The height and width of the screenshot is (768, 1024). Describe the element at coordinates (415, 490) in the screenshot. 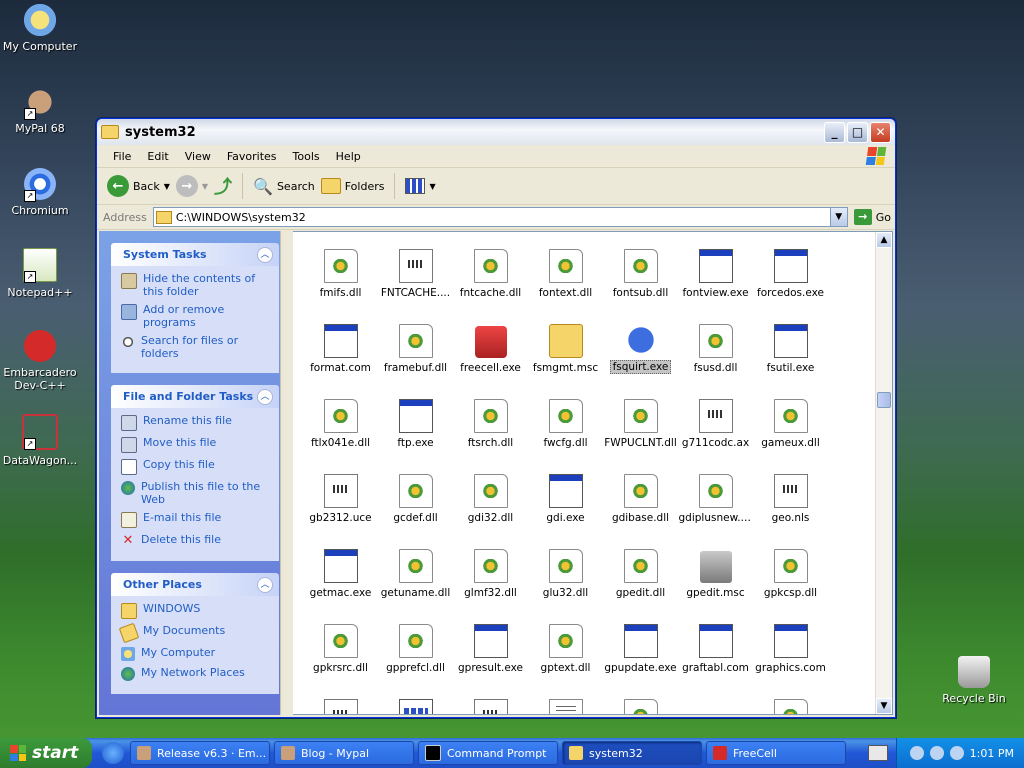

I see `file-item: gcdef.dll` at that location.